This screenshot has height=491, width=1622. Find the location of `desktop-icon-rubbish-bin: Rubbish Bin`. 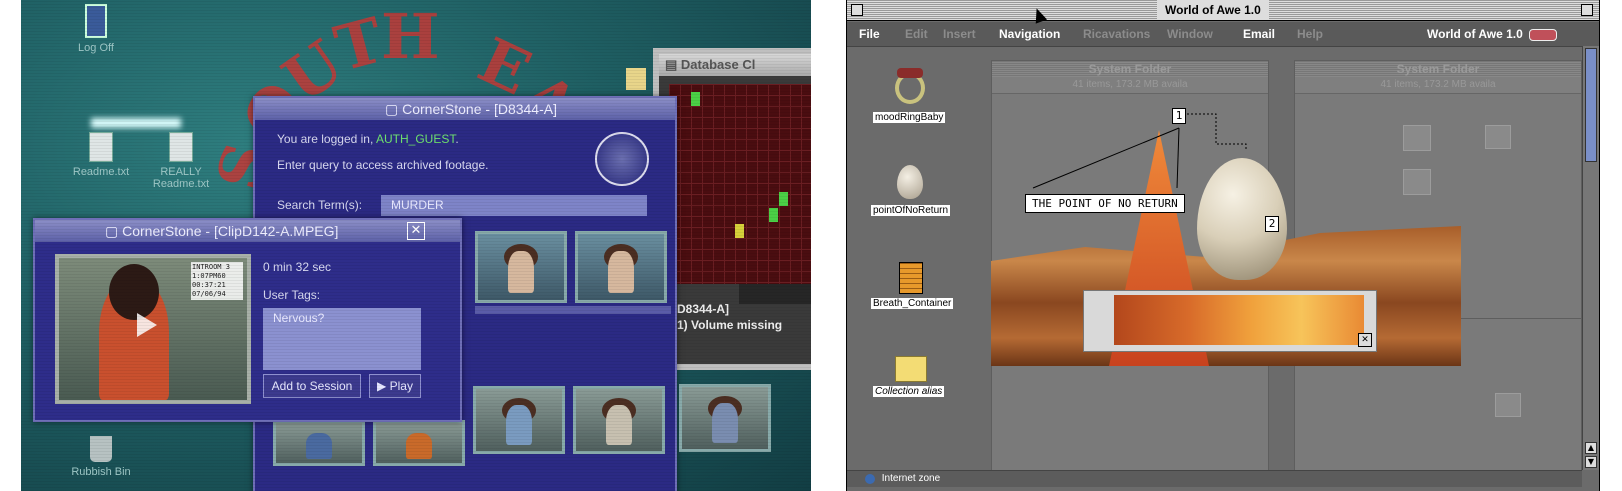

desktop-icon-rubbish-bin: Rubbish Bin is located at coordinates (101, 457).